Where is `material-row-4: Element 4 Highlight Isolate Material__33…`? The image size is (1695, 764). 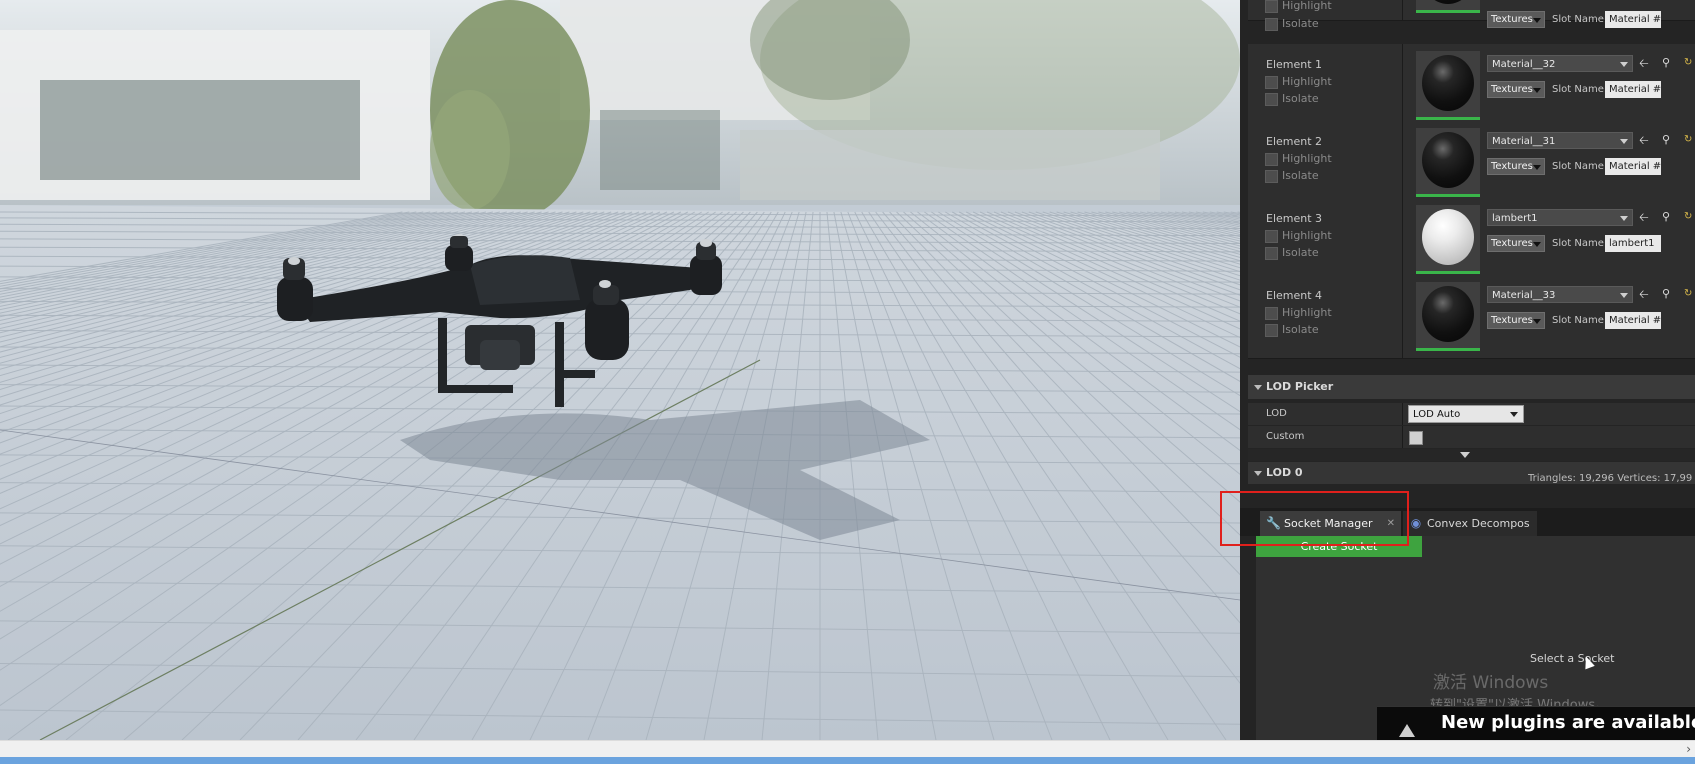
material-row-4: Element 4 Highlight Isolate Material__33… is located at coordinates (1471, 317).